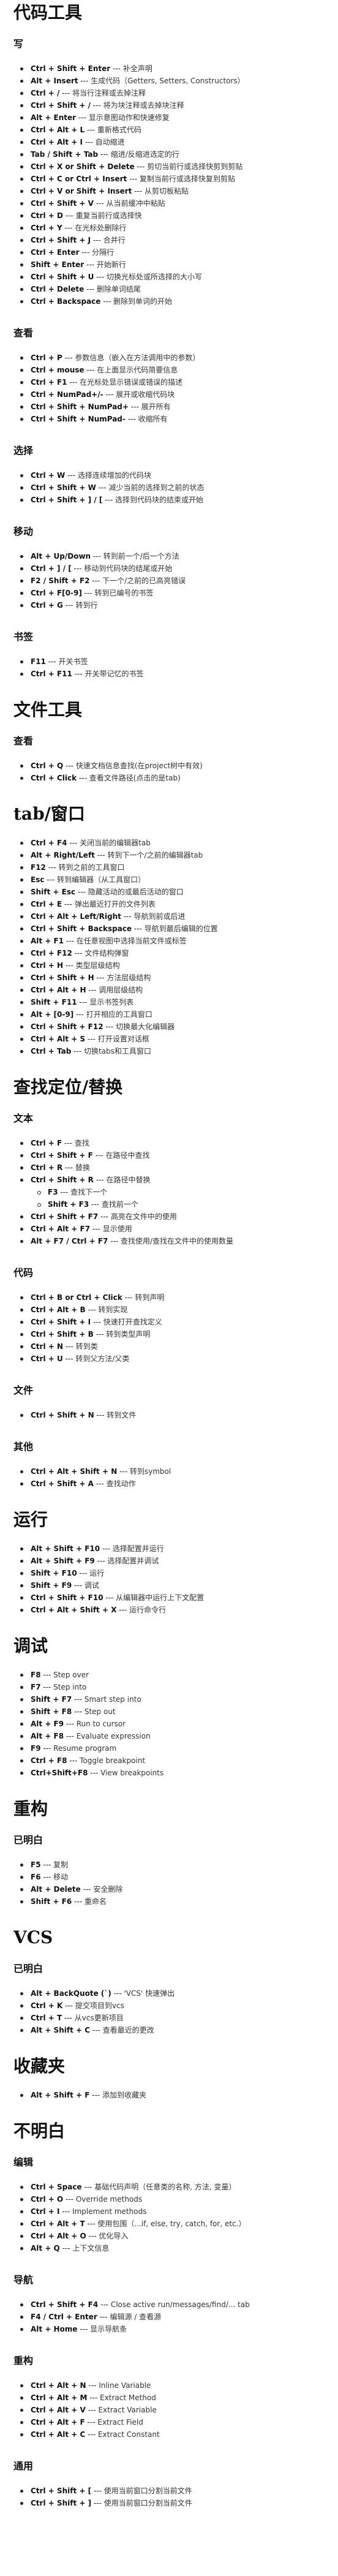 This screenshot has width=338, height=2576. I want to click on shortcut-key: Ctrl + Alt + L, so click(58, 130).